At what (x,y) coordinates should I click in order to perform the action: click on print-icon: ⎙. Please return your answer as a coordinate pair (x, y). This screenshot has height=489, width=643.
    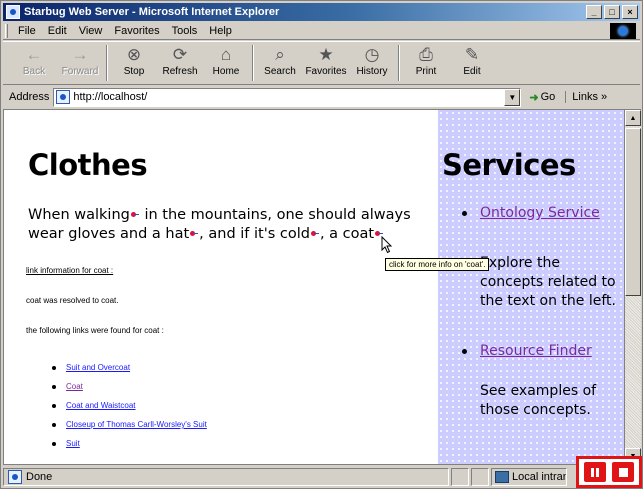
    Looking at the image, I should click on (426, 54).